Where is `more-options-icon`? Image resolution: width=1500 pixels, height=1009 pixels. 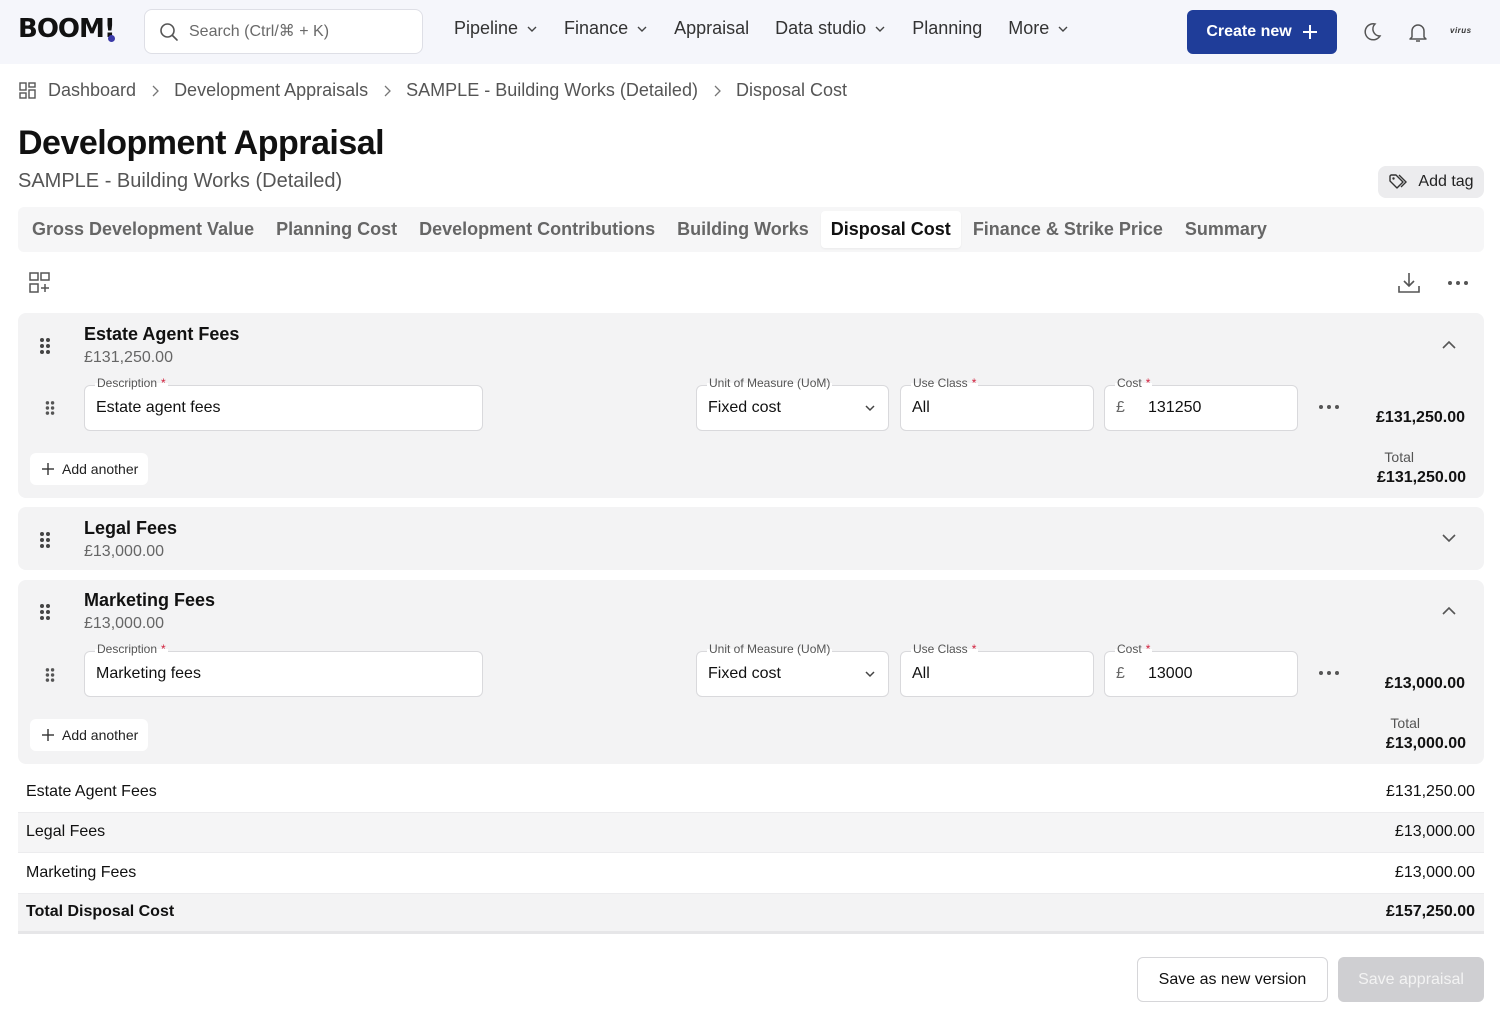 more-options-icon is located at coordinates (1458, 283).